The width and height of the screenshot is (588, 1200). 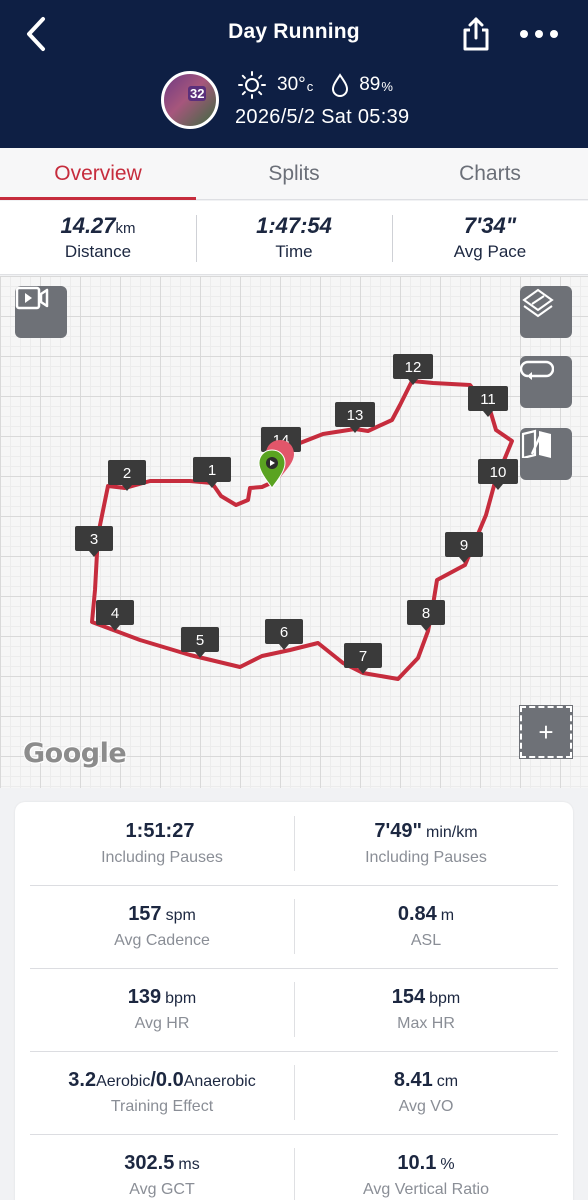 What do you see at coordinates (413, 1080) in the screenshot?
I see `stat-value: 8.41` at bounding box center [413, 1080].